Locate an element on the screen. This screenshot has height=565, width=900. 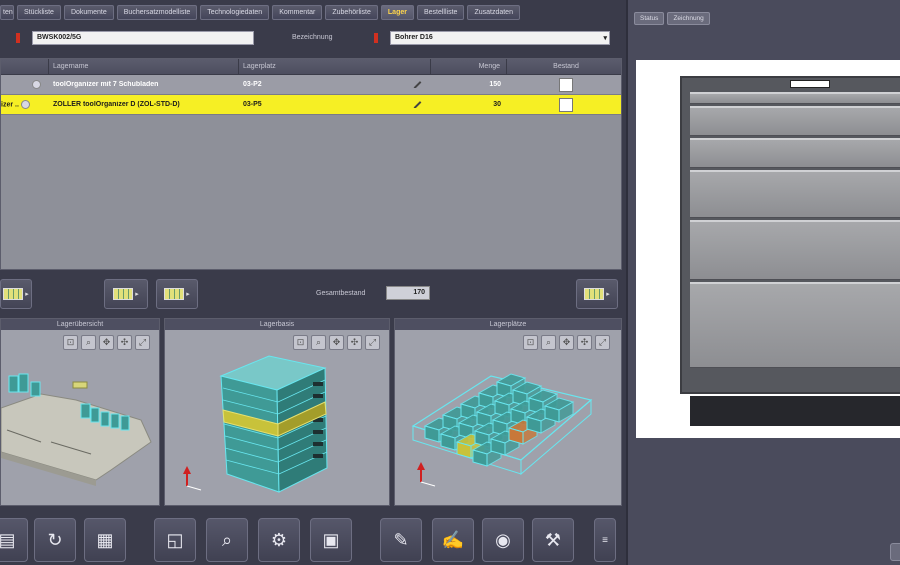
layout-button-1: ▸ is located at coordinates (126, 294).